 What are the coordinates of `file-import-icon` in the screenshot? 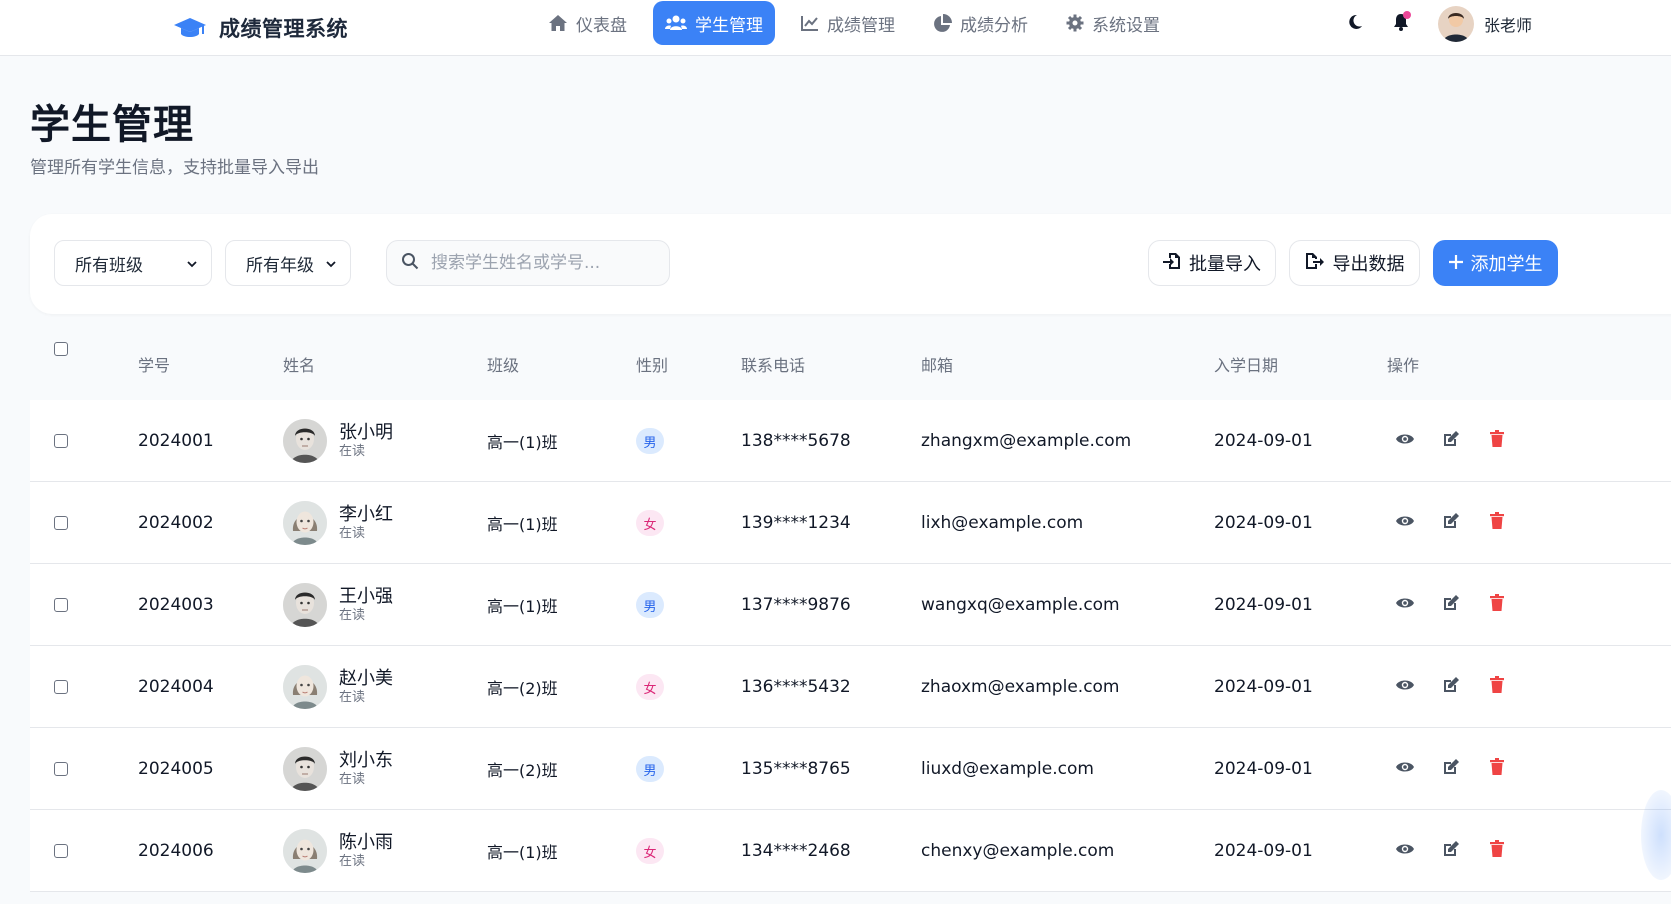 It's located at (1172, 263).